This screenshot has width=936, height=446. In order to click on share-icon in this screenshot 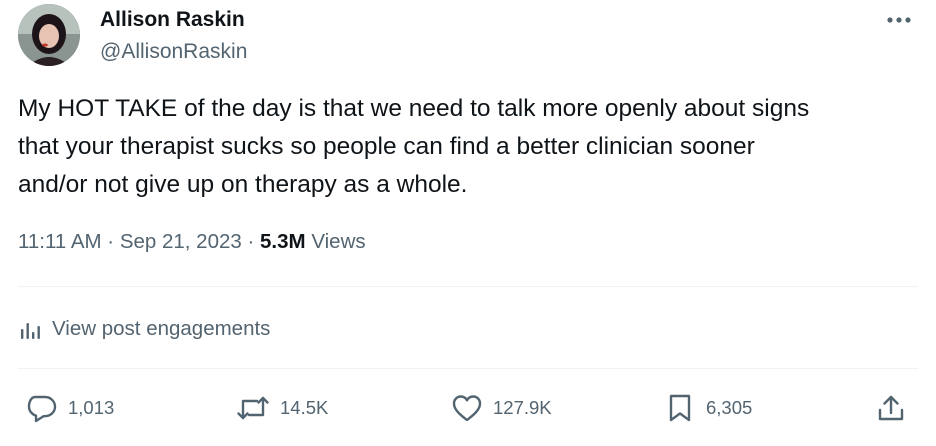, I will do `click(891, 408)`.